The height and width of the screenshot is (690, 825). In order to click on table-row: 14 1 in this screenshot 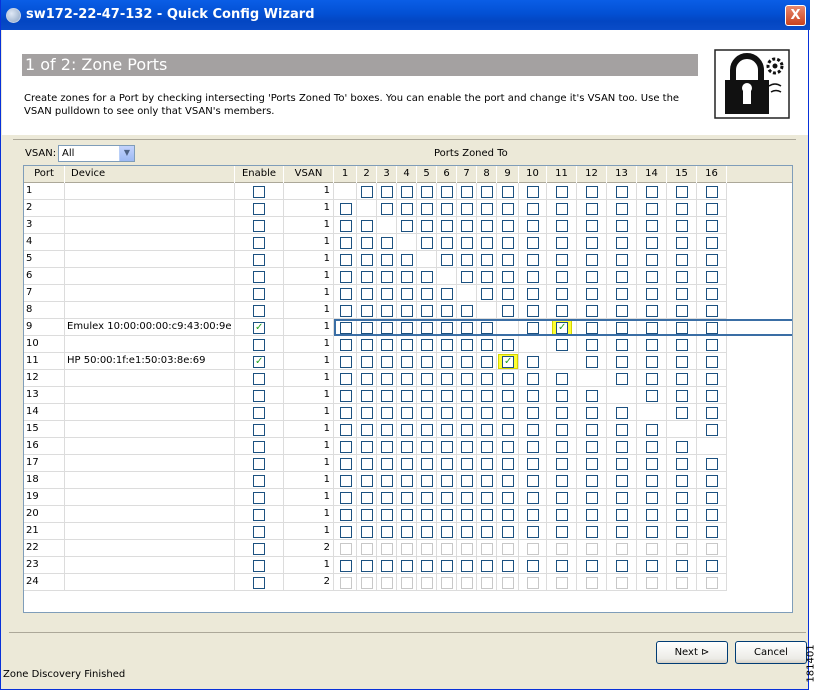, I will do `click(408, 412)`.